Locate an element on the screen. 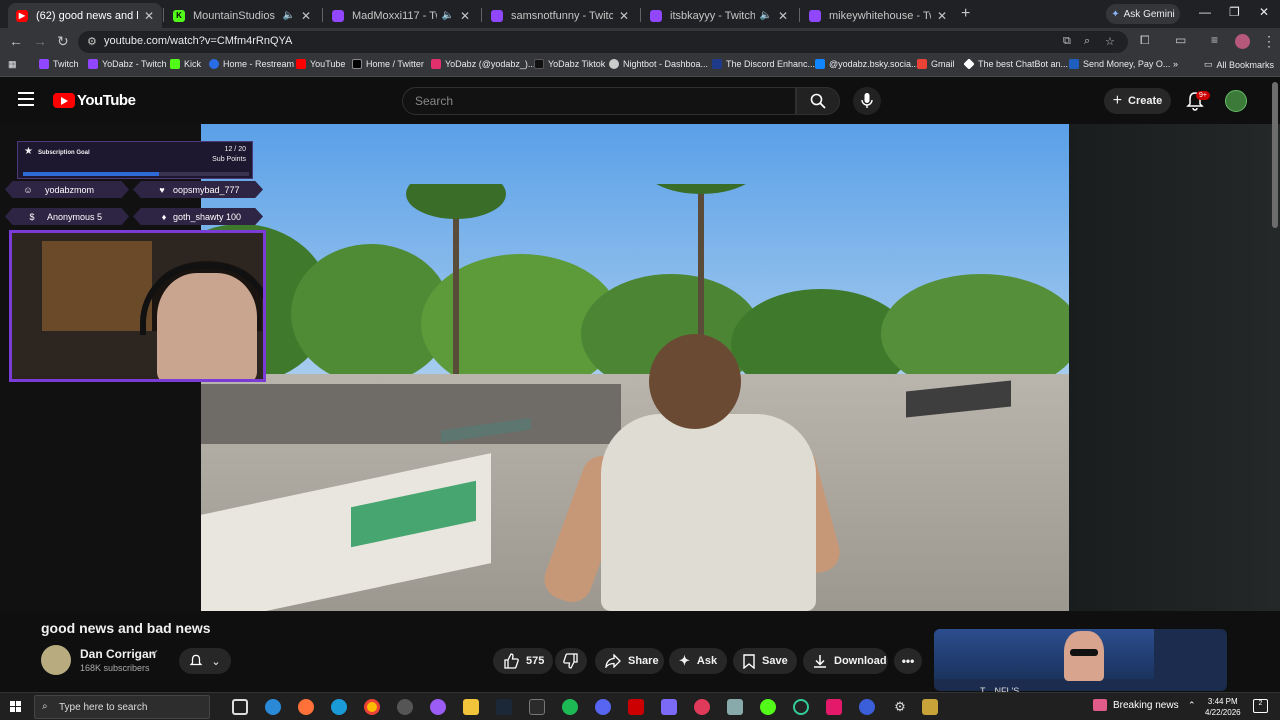 The width and height of the screenshot is (1280, 720). account-avatar is located at coordinates (1236, 101).